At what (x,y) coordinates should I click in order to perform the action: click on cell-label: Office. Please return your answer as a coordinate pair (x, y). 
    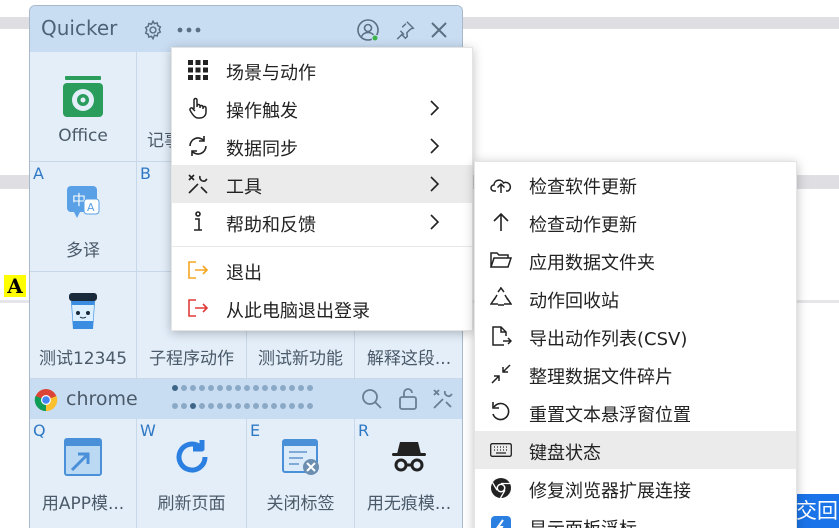
    Looking at the image, I should click on (83, 136).